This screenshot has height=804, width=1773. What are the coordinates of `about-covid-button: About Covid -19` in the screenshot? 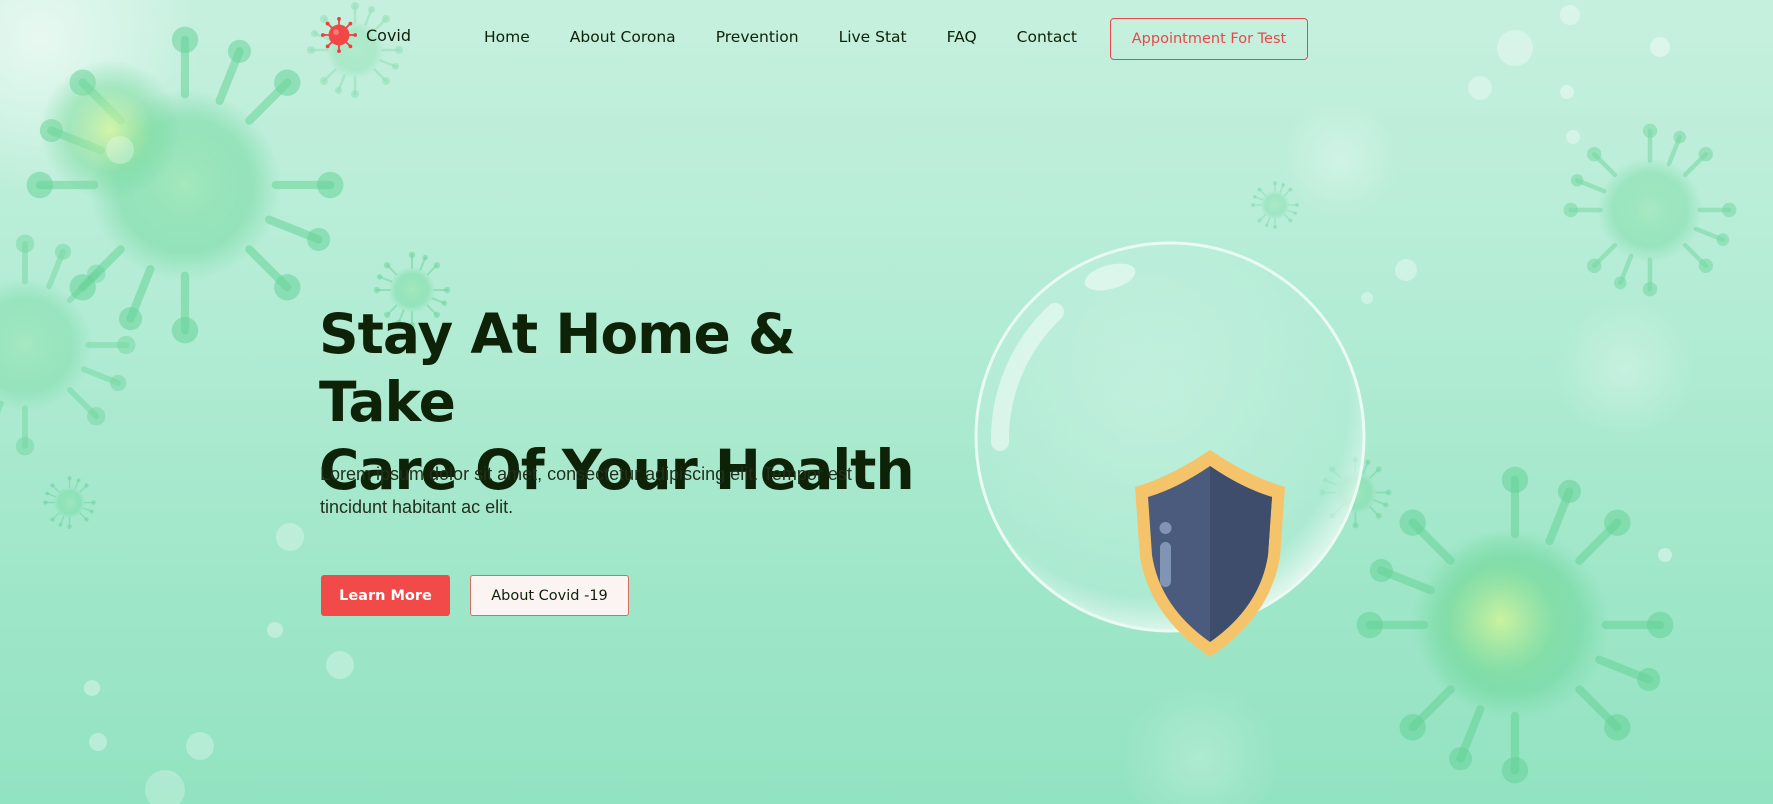 It's located at (549, 595).